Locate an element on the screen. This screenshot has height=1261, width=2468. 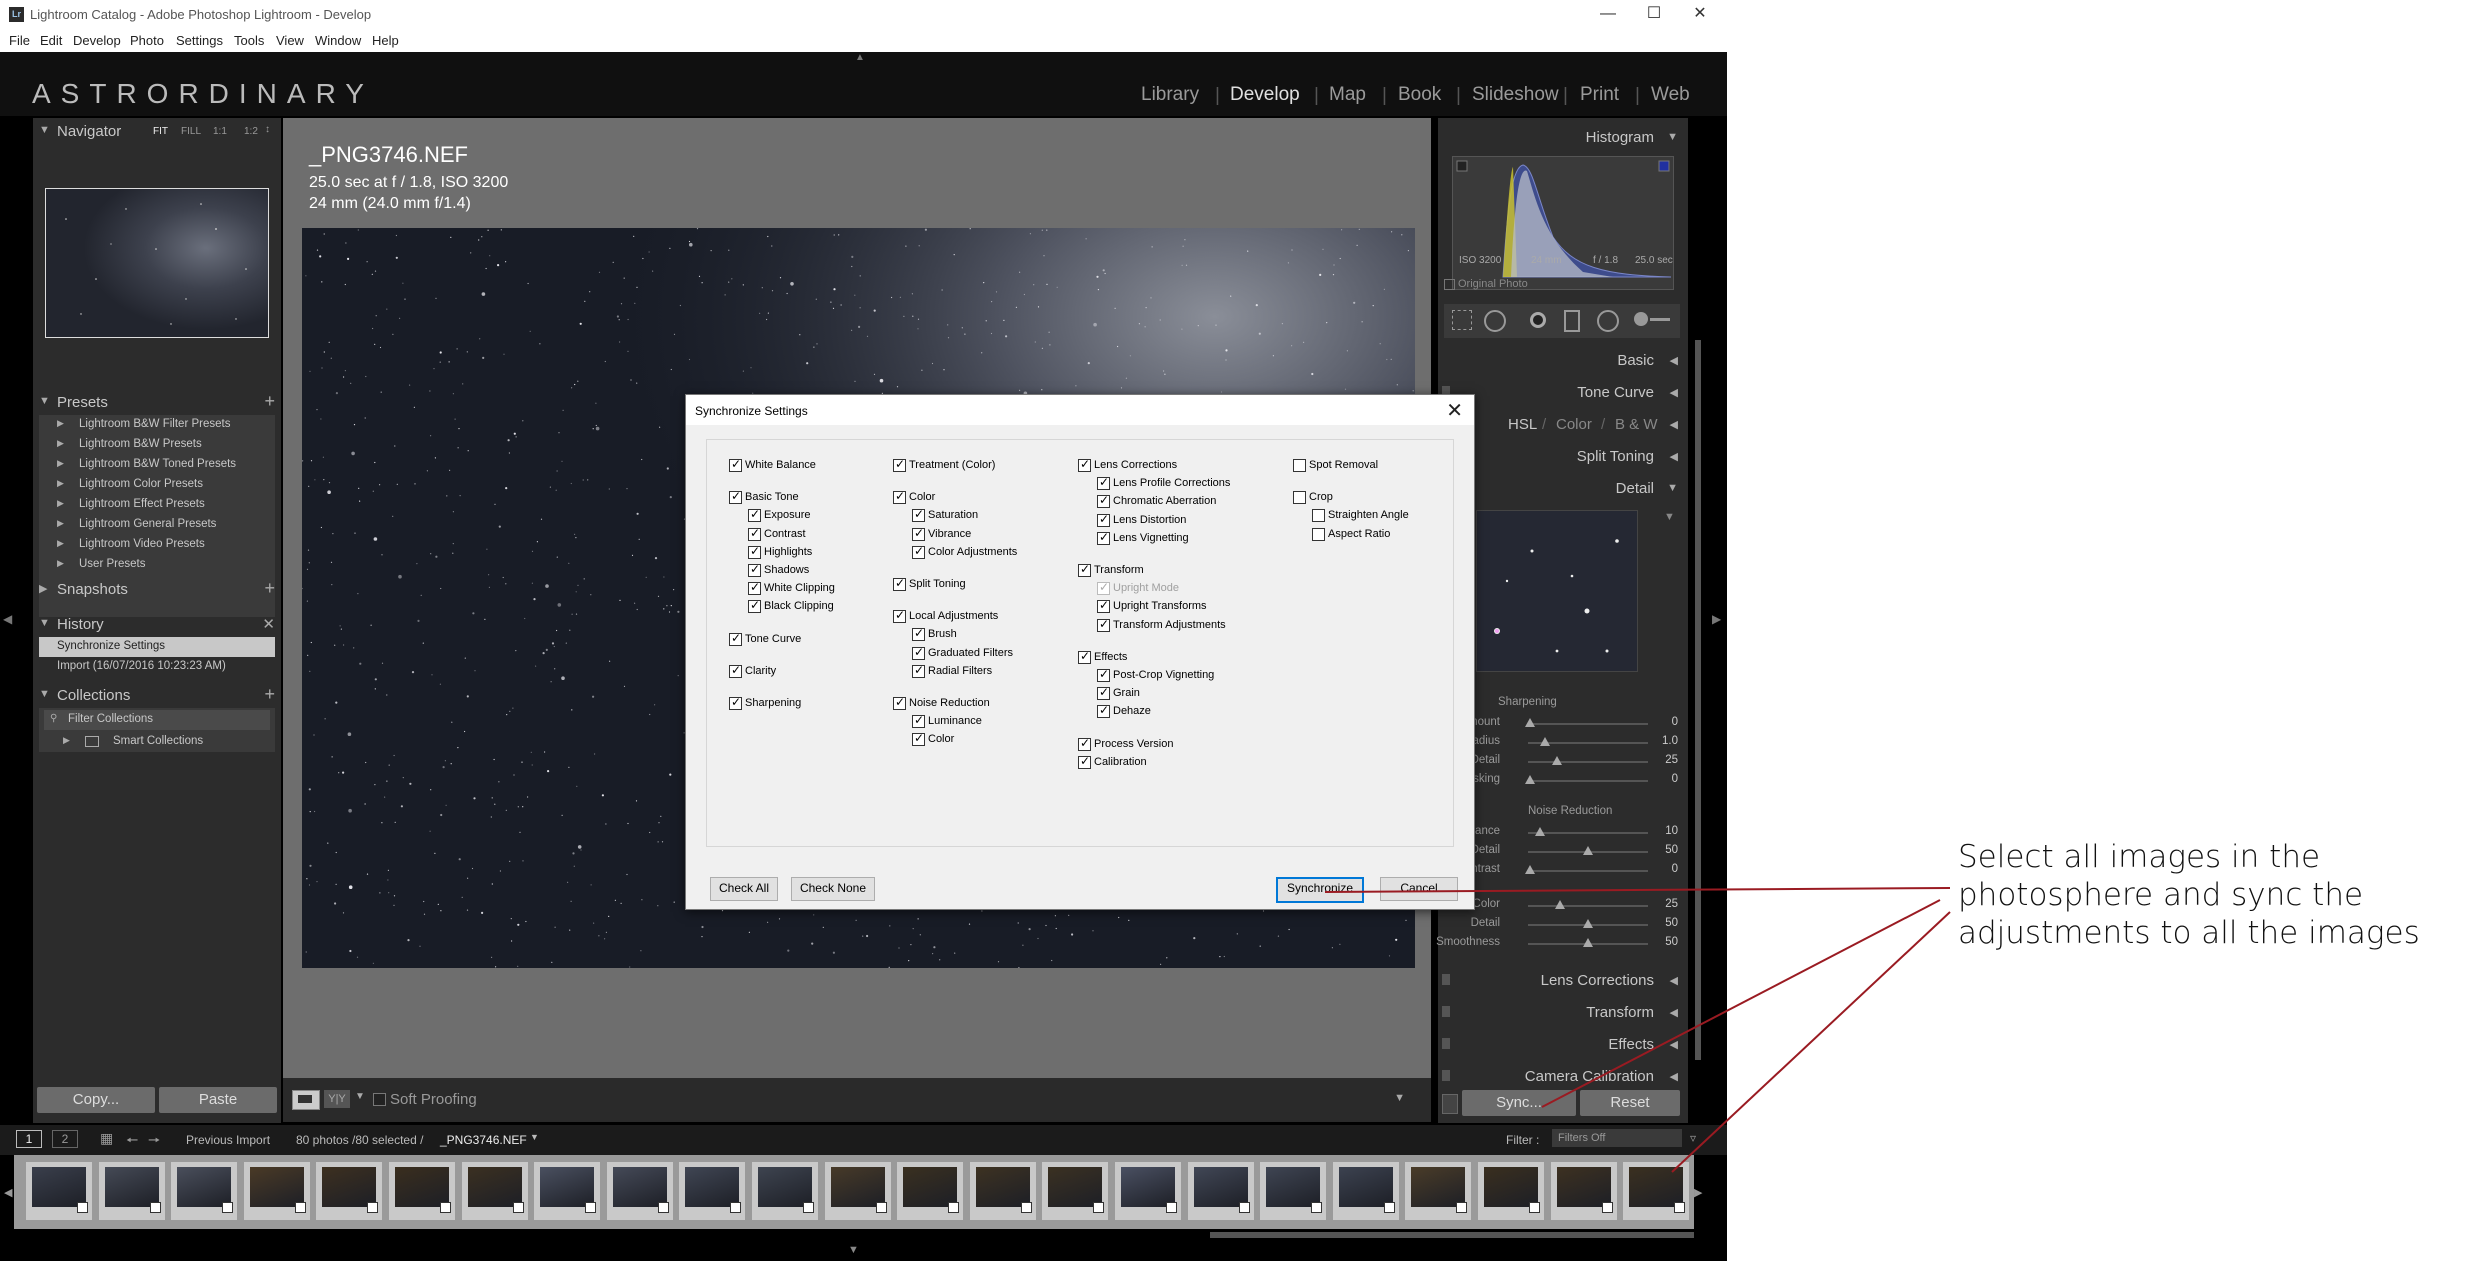
arrow-to-sync-button is located at coordinates (1741, 1003).